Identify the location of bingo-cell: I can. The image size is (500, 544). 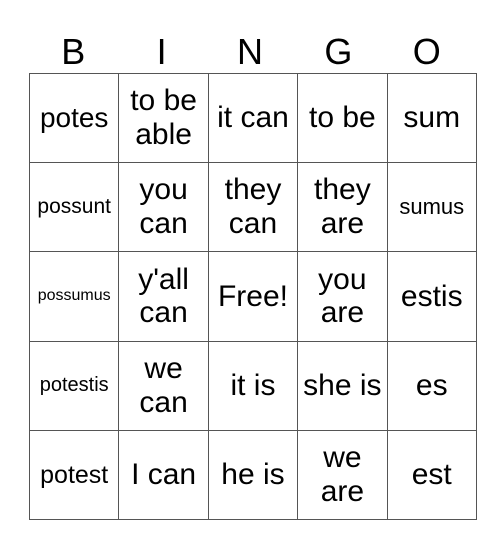
(163, 474).